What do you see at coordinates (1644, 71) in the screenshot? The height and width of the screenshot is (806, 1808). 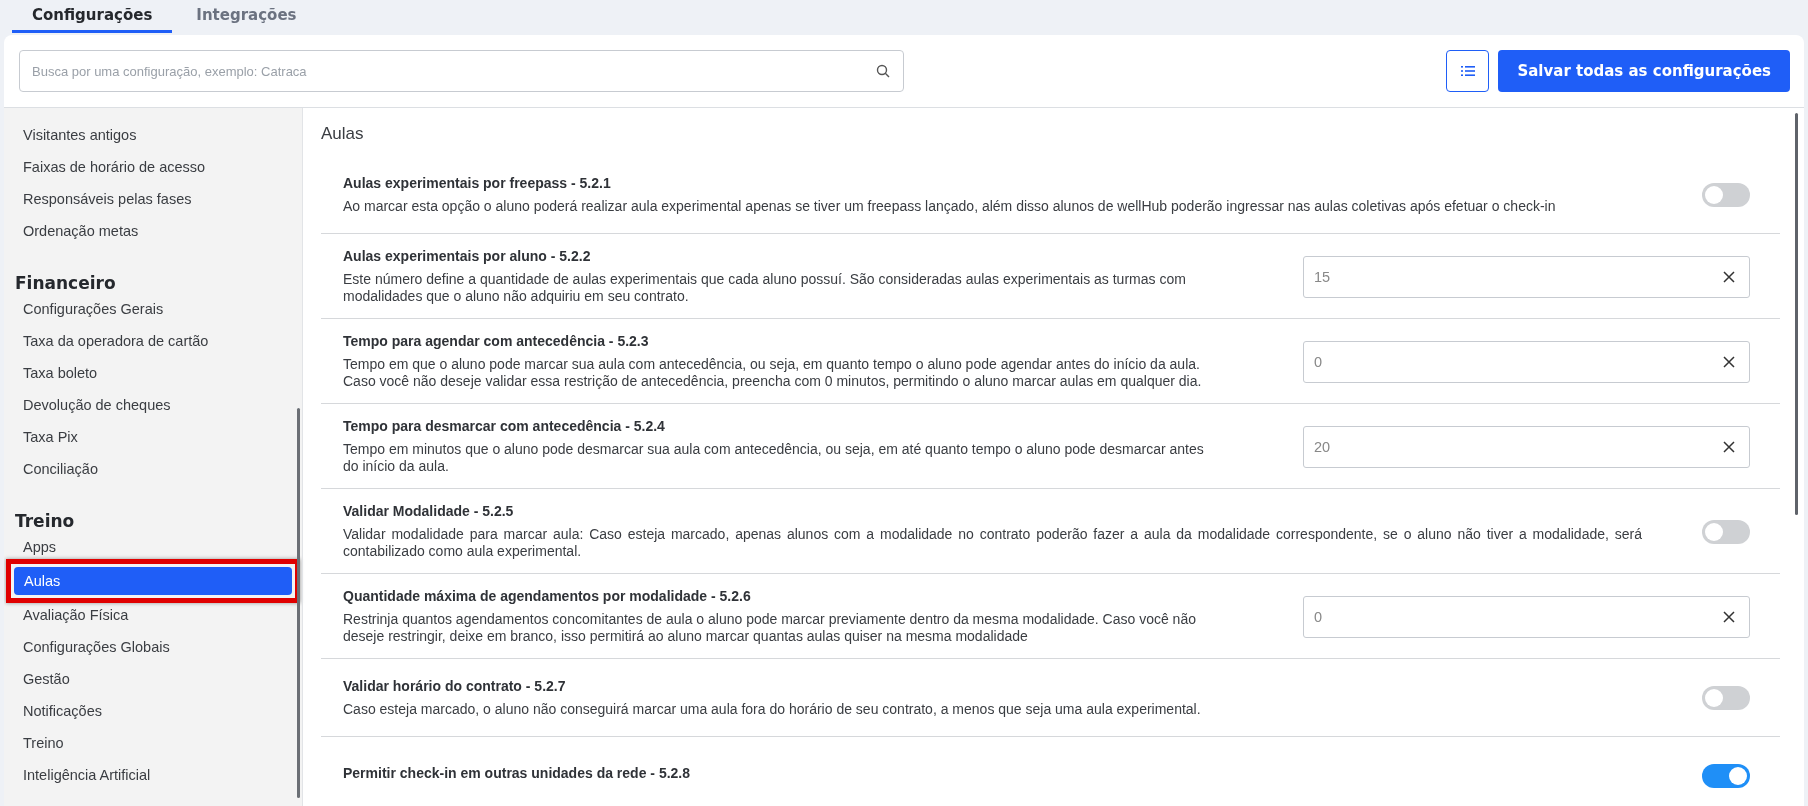 I see `save-button: Salvar todas as configurações` at bounding box center [1644, 71].